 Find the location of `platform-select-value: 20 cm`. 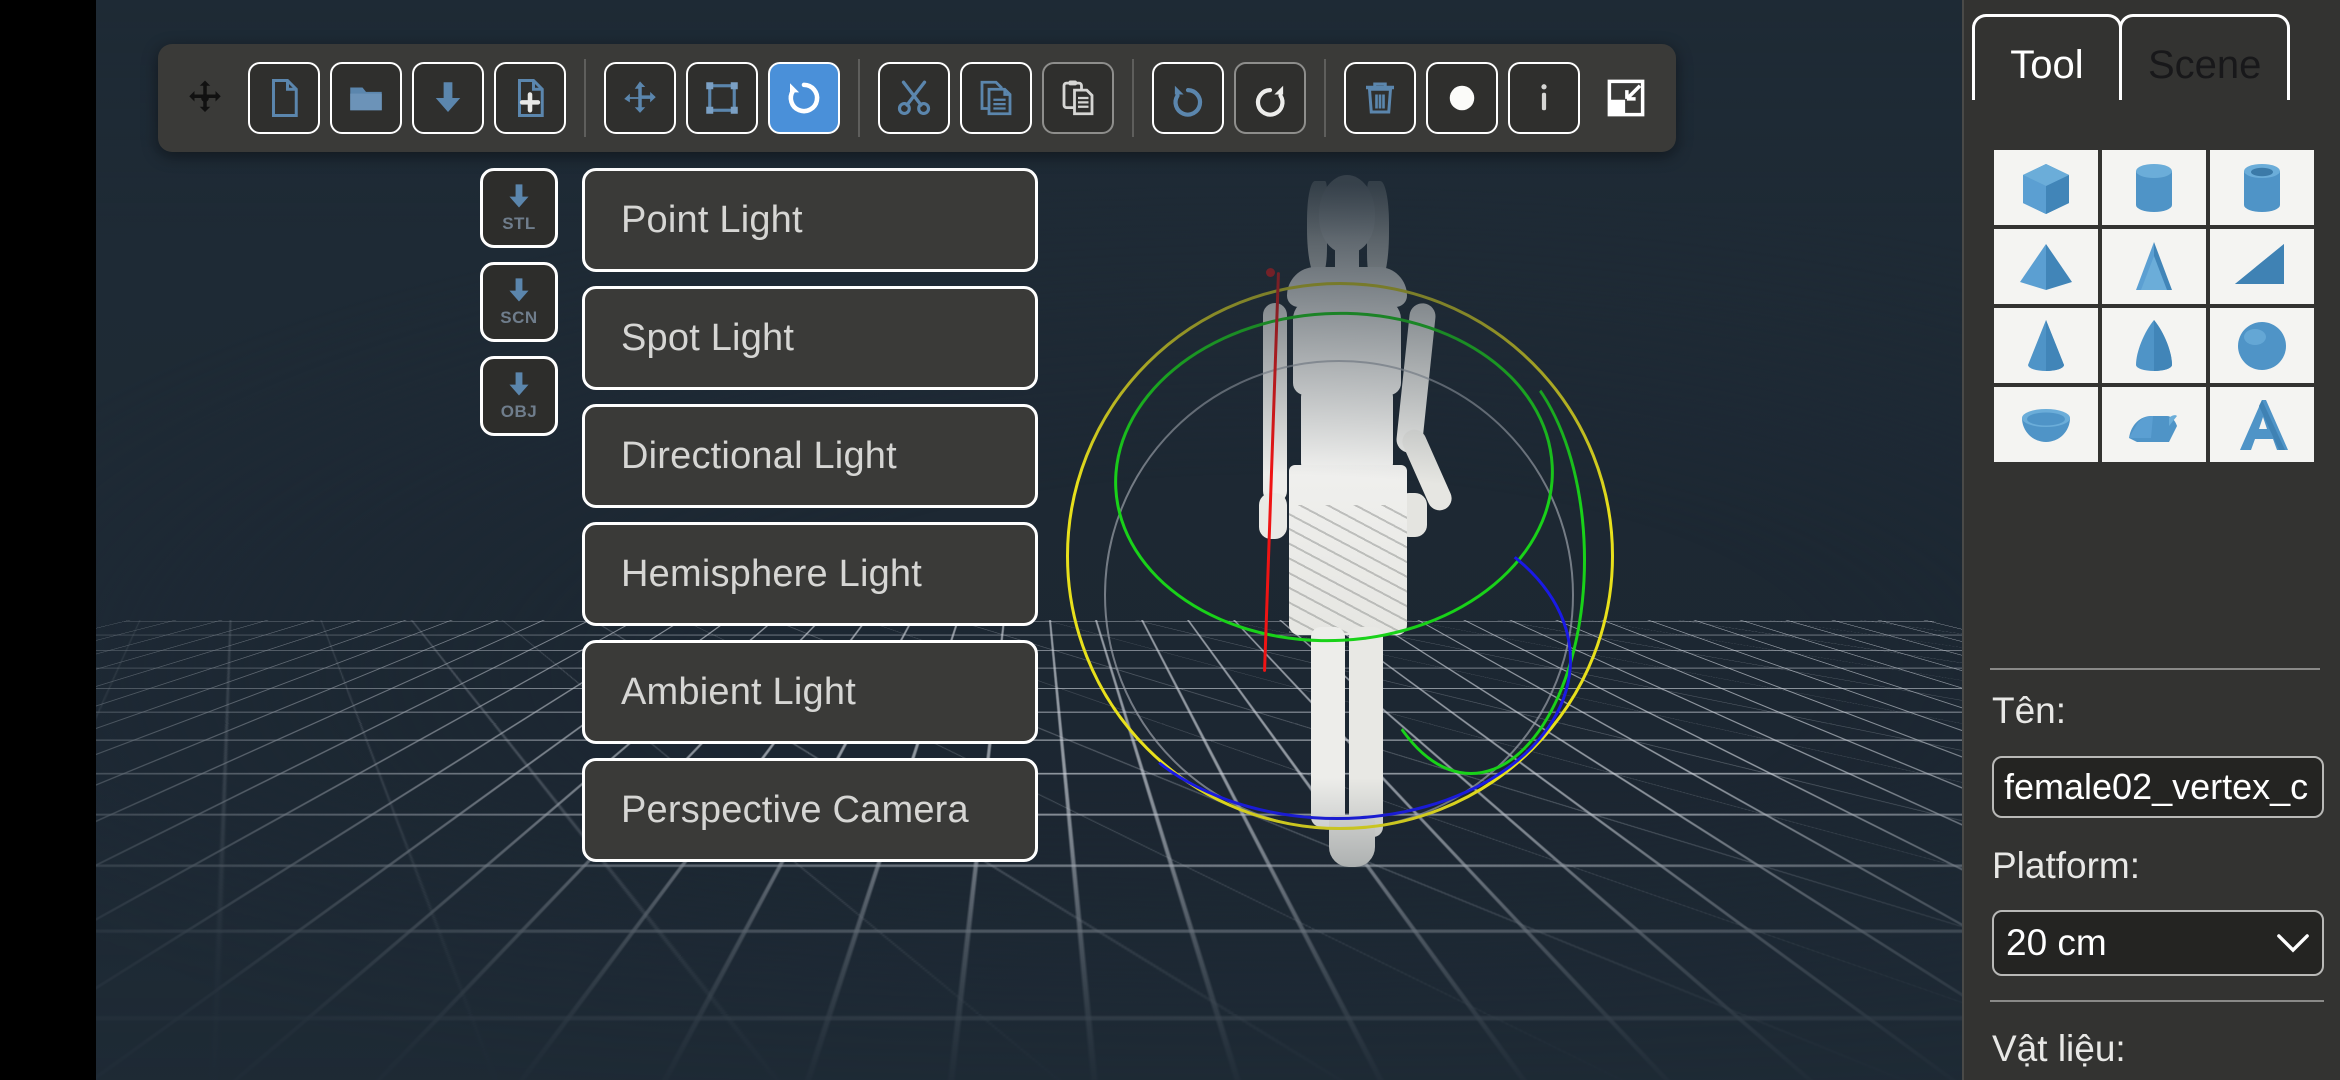

platform-select-value: 20 cm is located at coordinates (2056, 942).